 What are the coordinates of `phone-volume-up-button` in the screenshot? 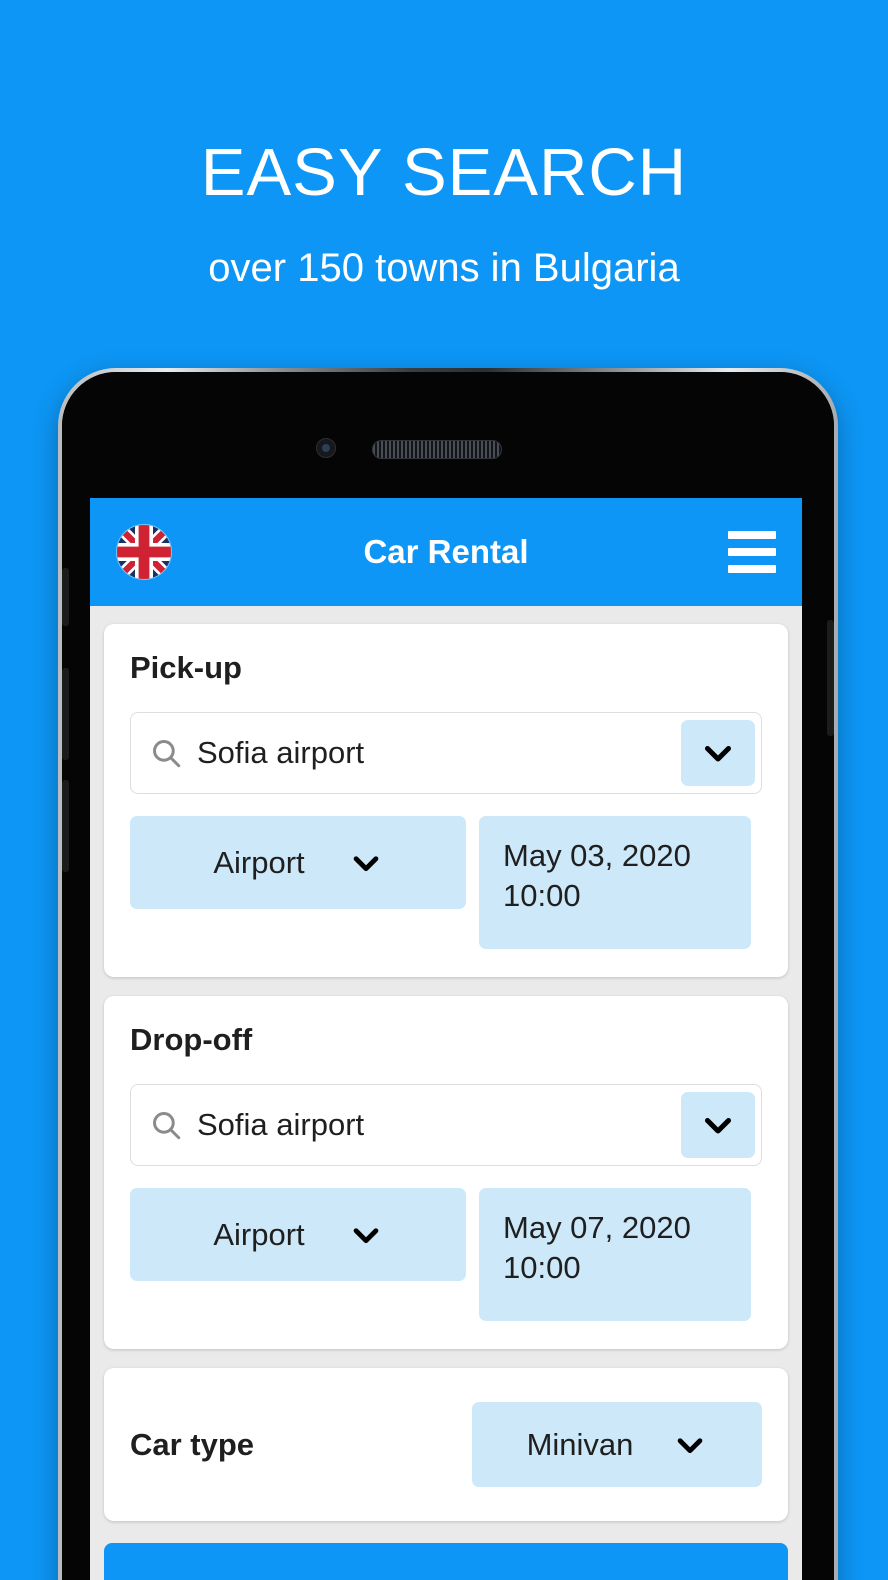 It's located at (65, 714).